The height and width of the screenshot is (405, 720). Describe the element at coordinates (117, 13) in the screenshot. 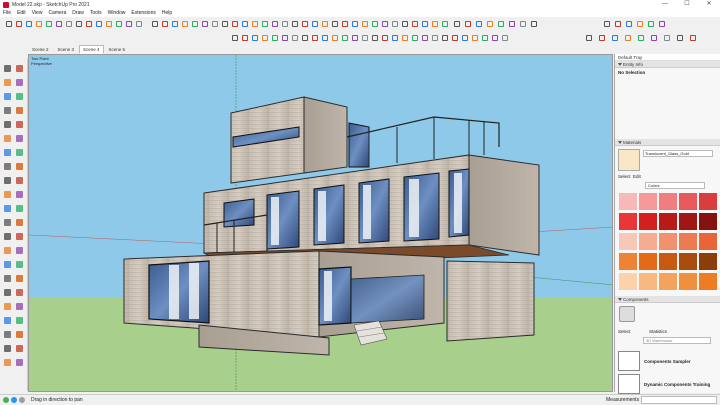

I see `menu-window: Window` at that location.